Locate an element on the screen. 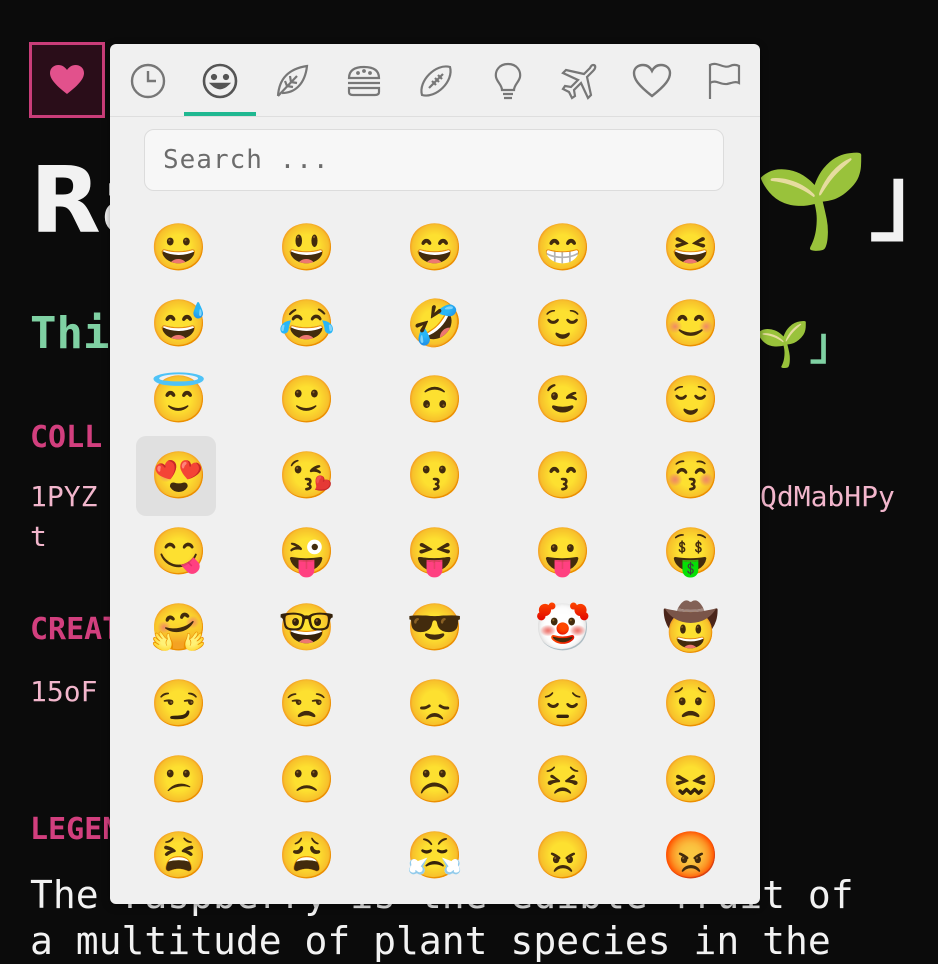 The height and width of the screenshot is (964, 938). emoji-item: 🙃 is located at coordinates (456, 399).